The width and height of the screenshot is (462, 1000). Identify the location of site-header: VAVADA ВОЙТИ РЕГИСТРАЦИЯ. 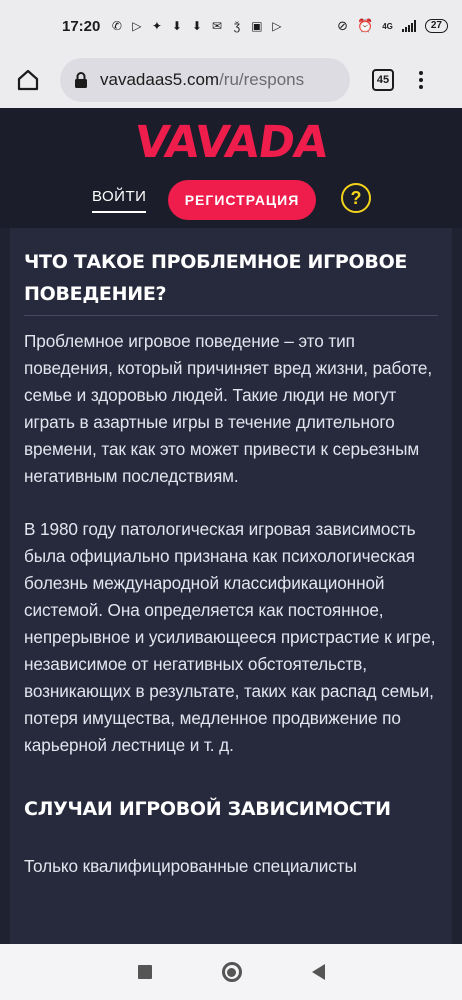
(231, 168).